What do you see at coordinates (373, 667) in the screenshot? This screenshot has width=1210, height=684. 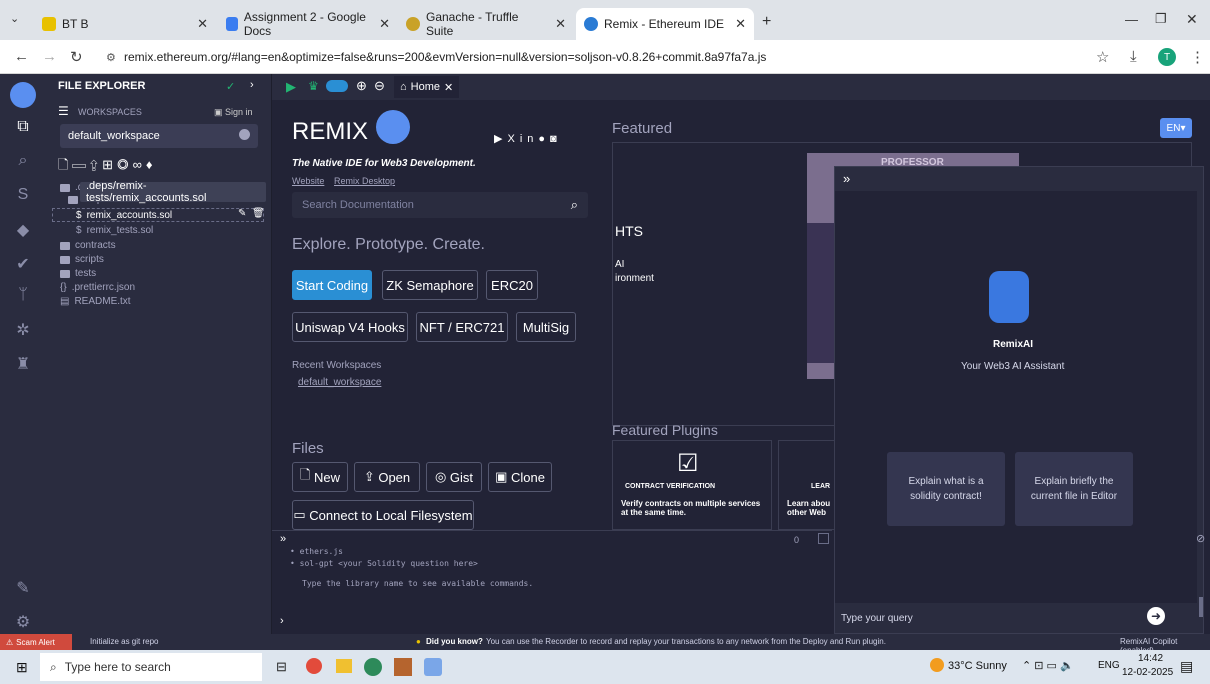 I see `chrome-profile-icon` at bounding box center [373, 667].